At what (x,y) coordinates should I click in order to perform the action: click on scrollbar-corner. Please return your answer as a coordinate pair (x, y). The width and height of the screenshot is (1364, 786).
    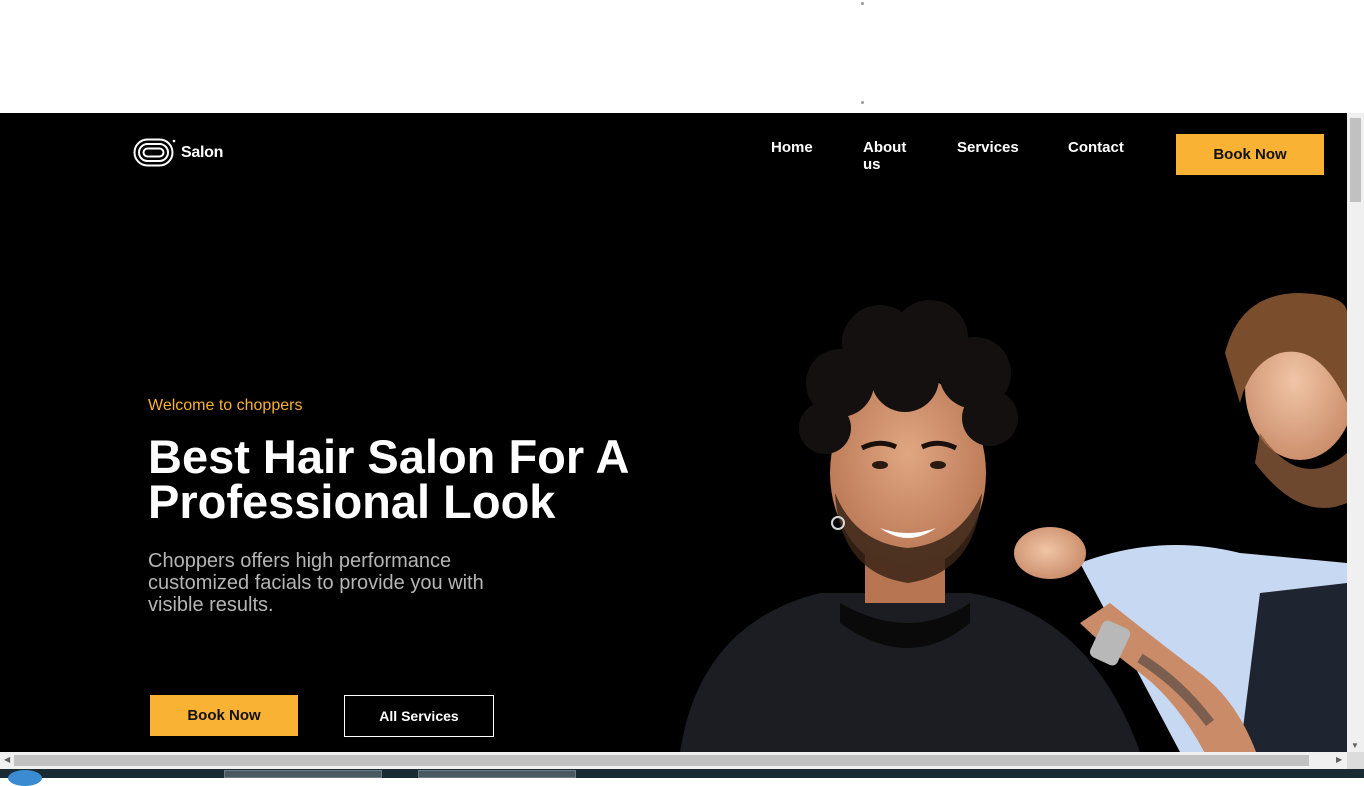
    Looking at the image, I should click on (1355, 760).